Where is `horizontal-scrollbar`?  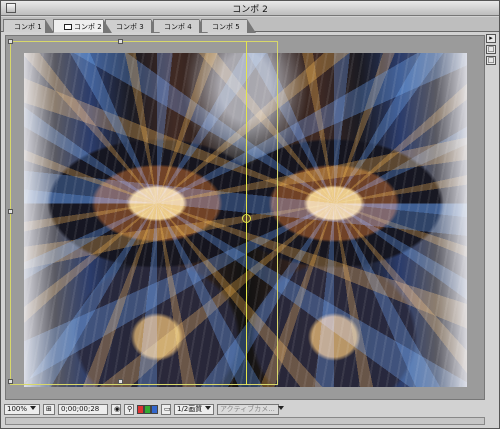
horizontal-scrollbar is located at coordinates (245, 421).